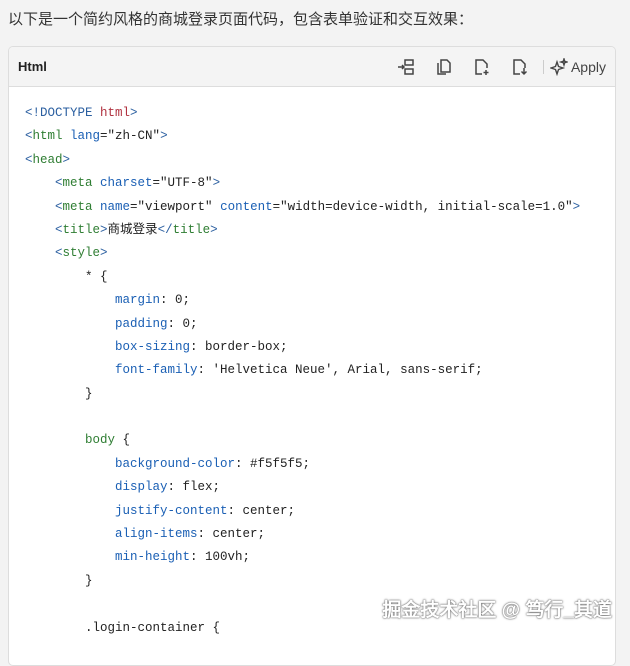  I want to click on code-block-header: Html Apply, so click(312, 67).